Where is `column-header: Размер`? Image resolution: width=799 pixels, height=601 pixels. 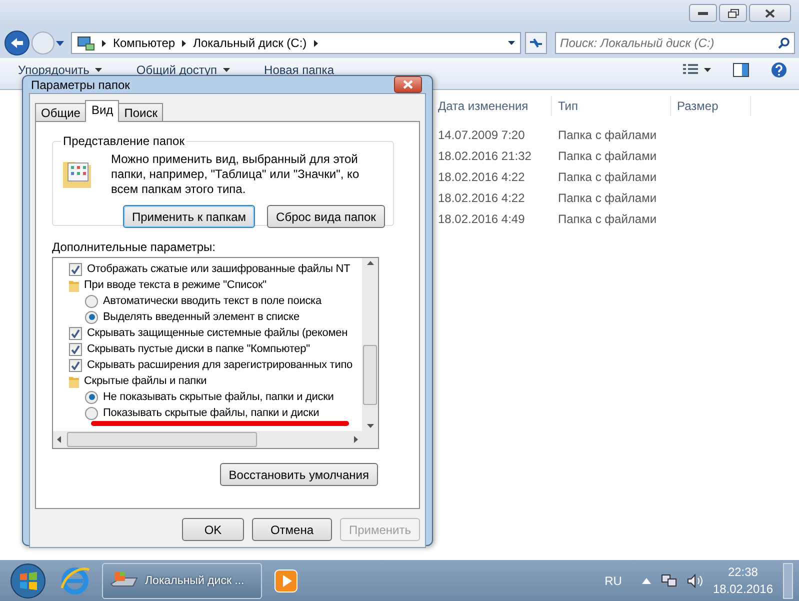
column-header: Размер is located at coordinates (711, 106).